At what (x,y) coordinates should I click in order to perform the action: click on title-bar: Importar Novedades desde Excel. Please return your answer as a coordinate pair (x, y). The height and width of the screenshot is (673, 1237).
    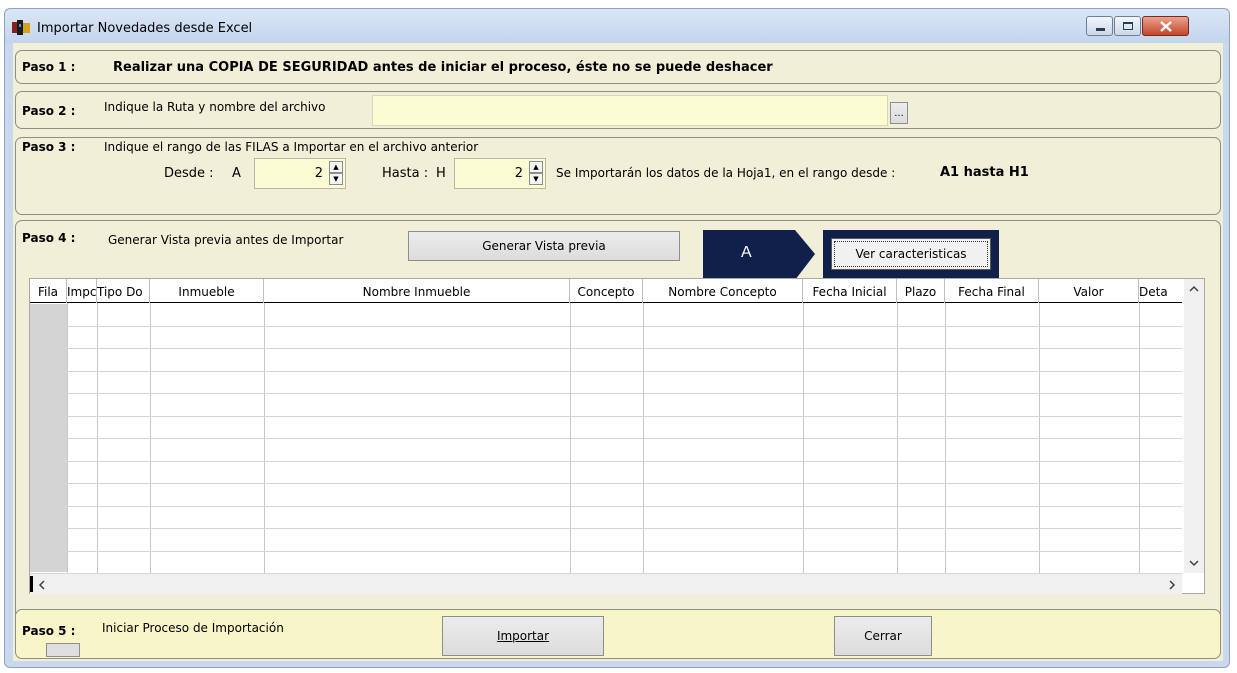
    Looking at the image, I should click on (617, 26).